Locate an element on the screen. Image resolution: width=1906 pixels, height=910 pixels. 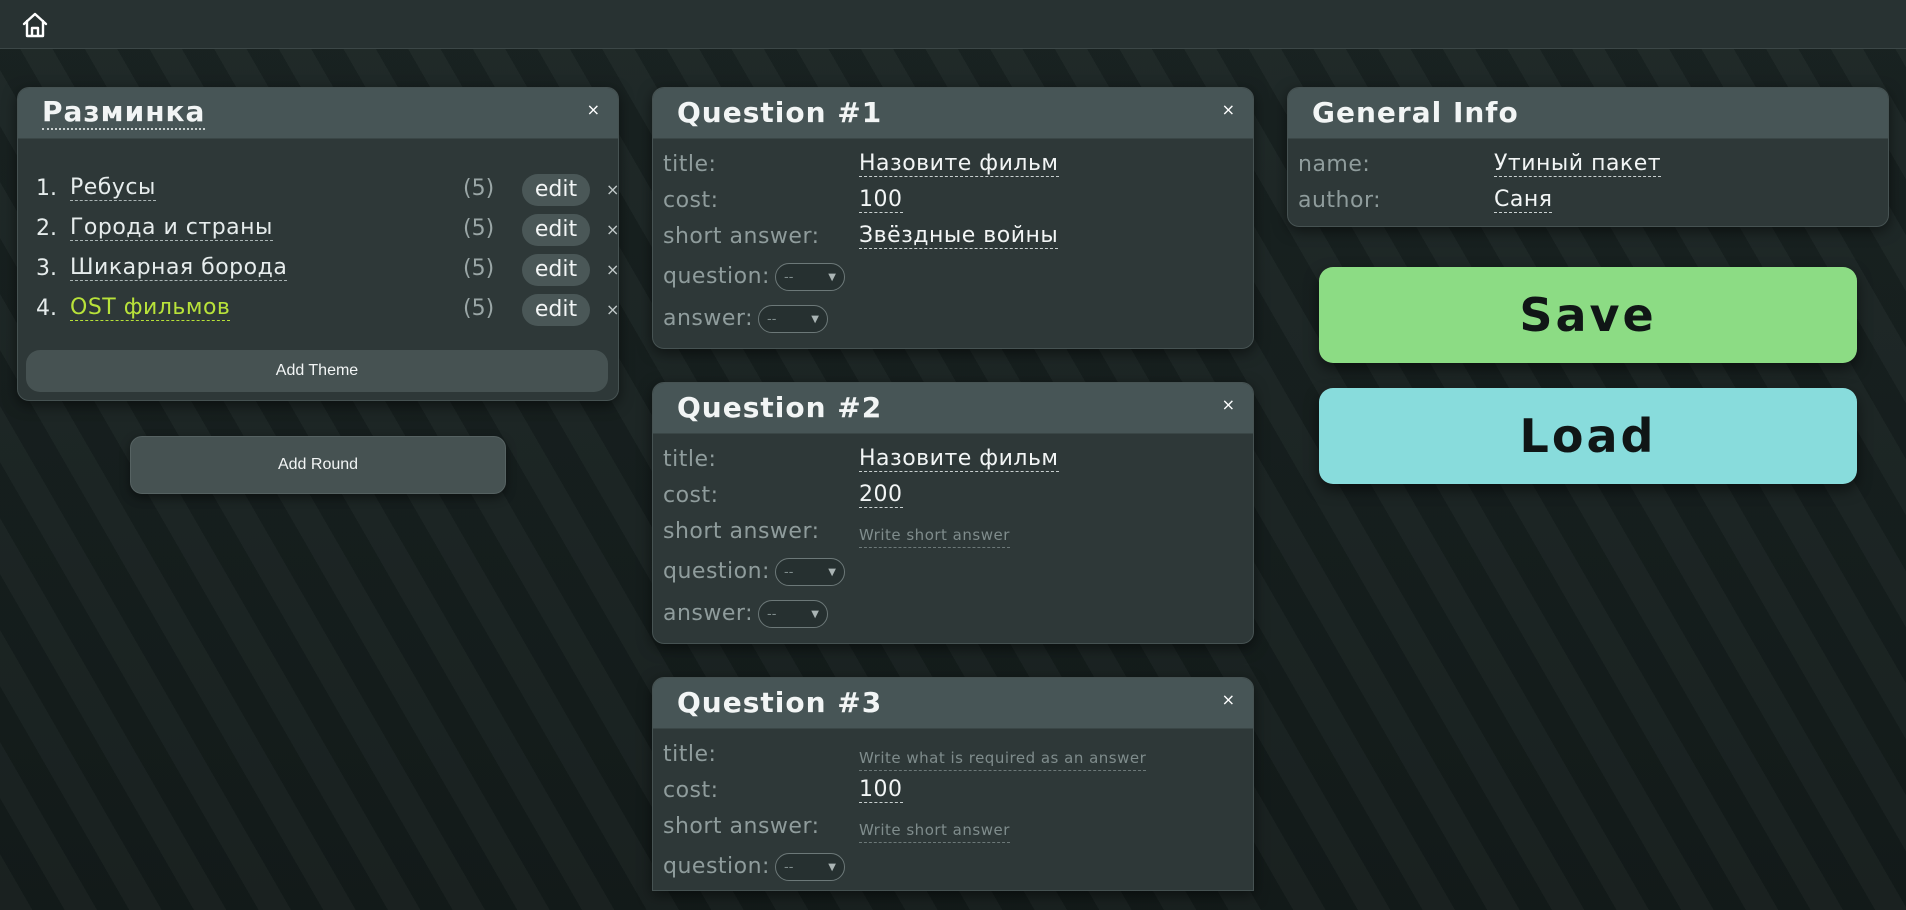
add-theme-button: Add Theme is located at coordinates (317, 371).